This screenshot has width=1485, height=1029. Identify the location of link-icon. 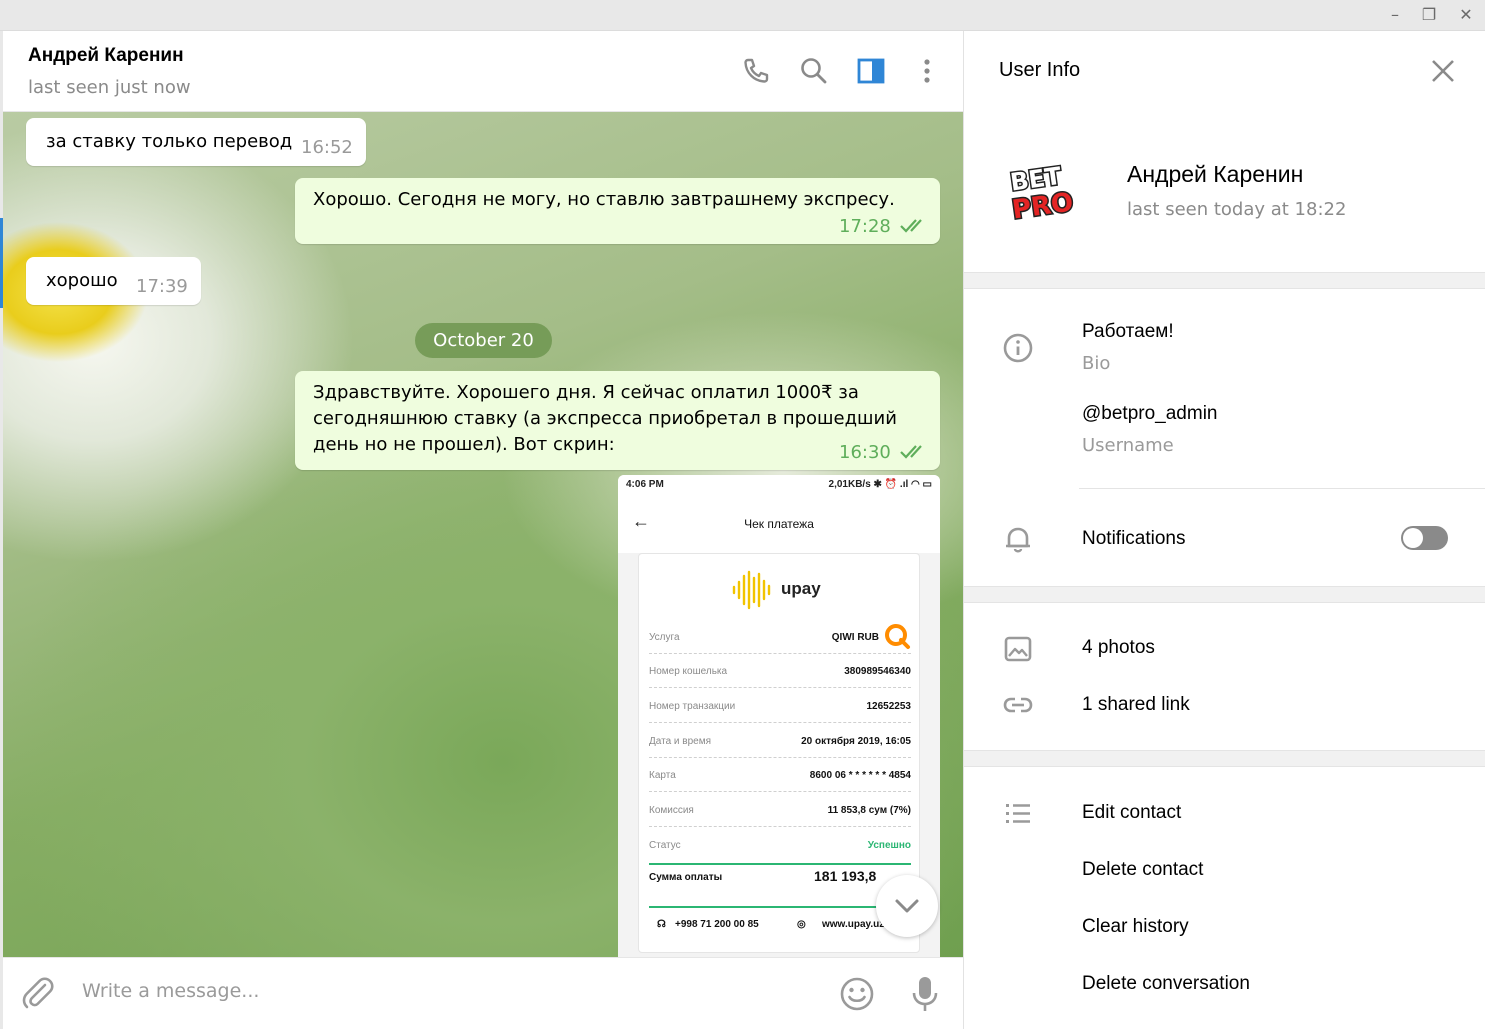
(1018, 705).